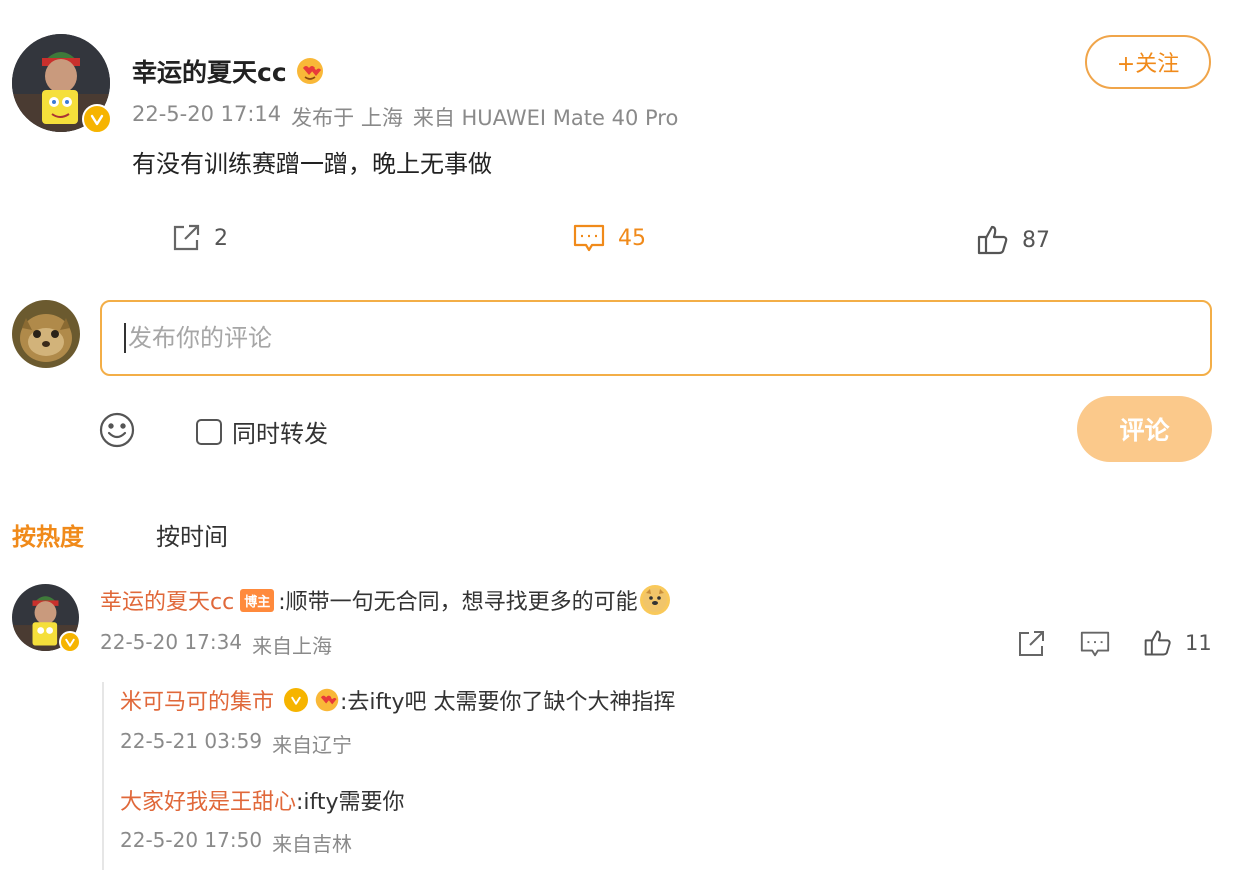 This screenshot has height=870, width=1248. Describe the element at coordinates (208, 800) in the screenshot. I see `reply-author-name: 大家好我是王甜心` at that location.